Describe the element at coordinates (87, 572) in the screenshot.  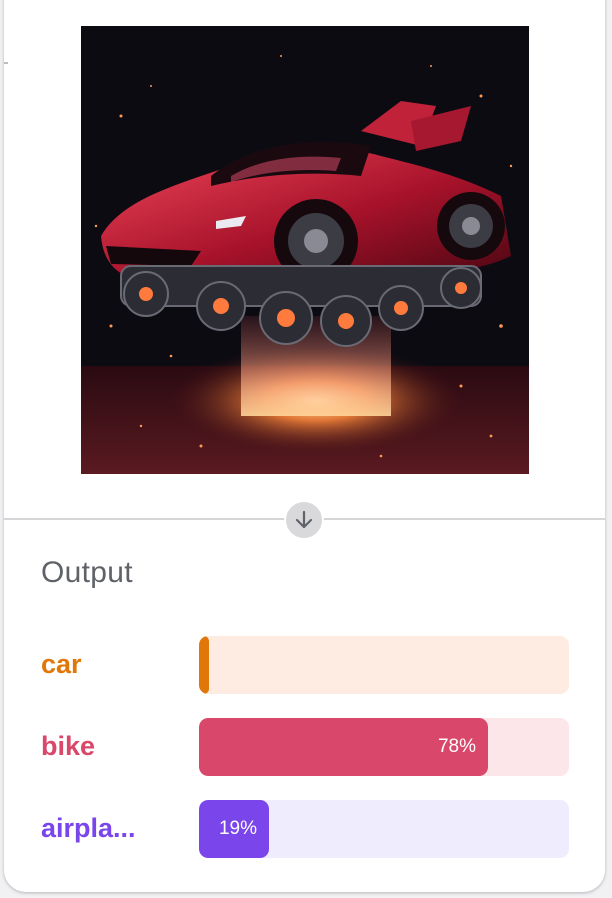
I see `output-title: Output` at that location.